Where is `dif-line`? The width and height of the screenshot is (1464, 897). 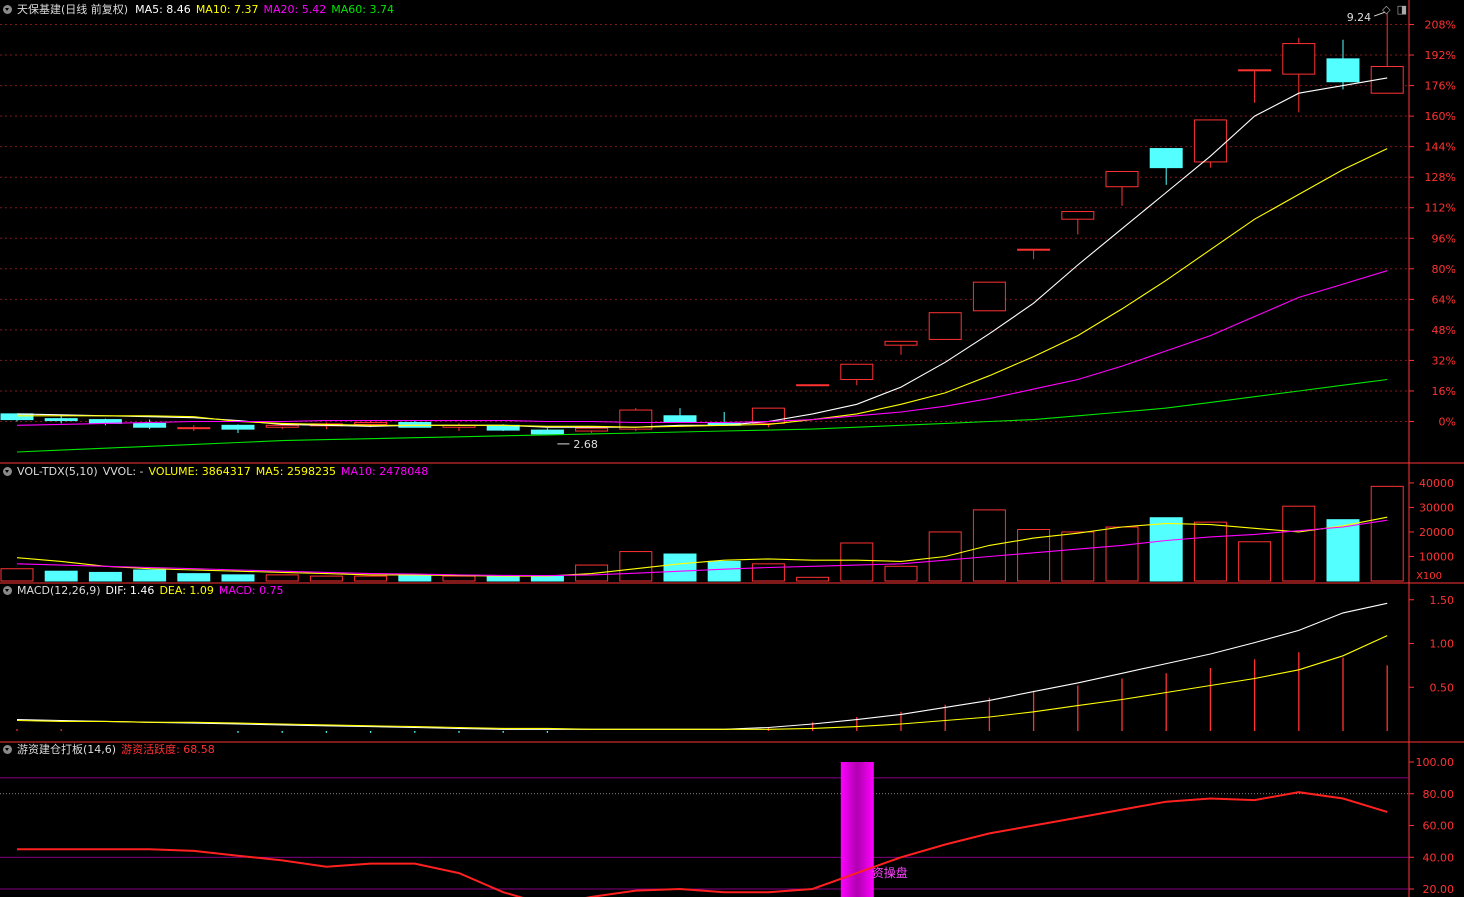
dif-line is located at coordinates (702, 666).